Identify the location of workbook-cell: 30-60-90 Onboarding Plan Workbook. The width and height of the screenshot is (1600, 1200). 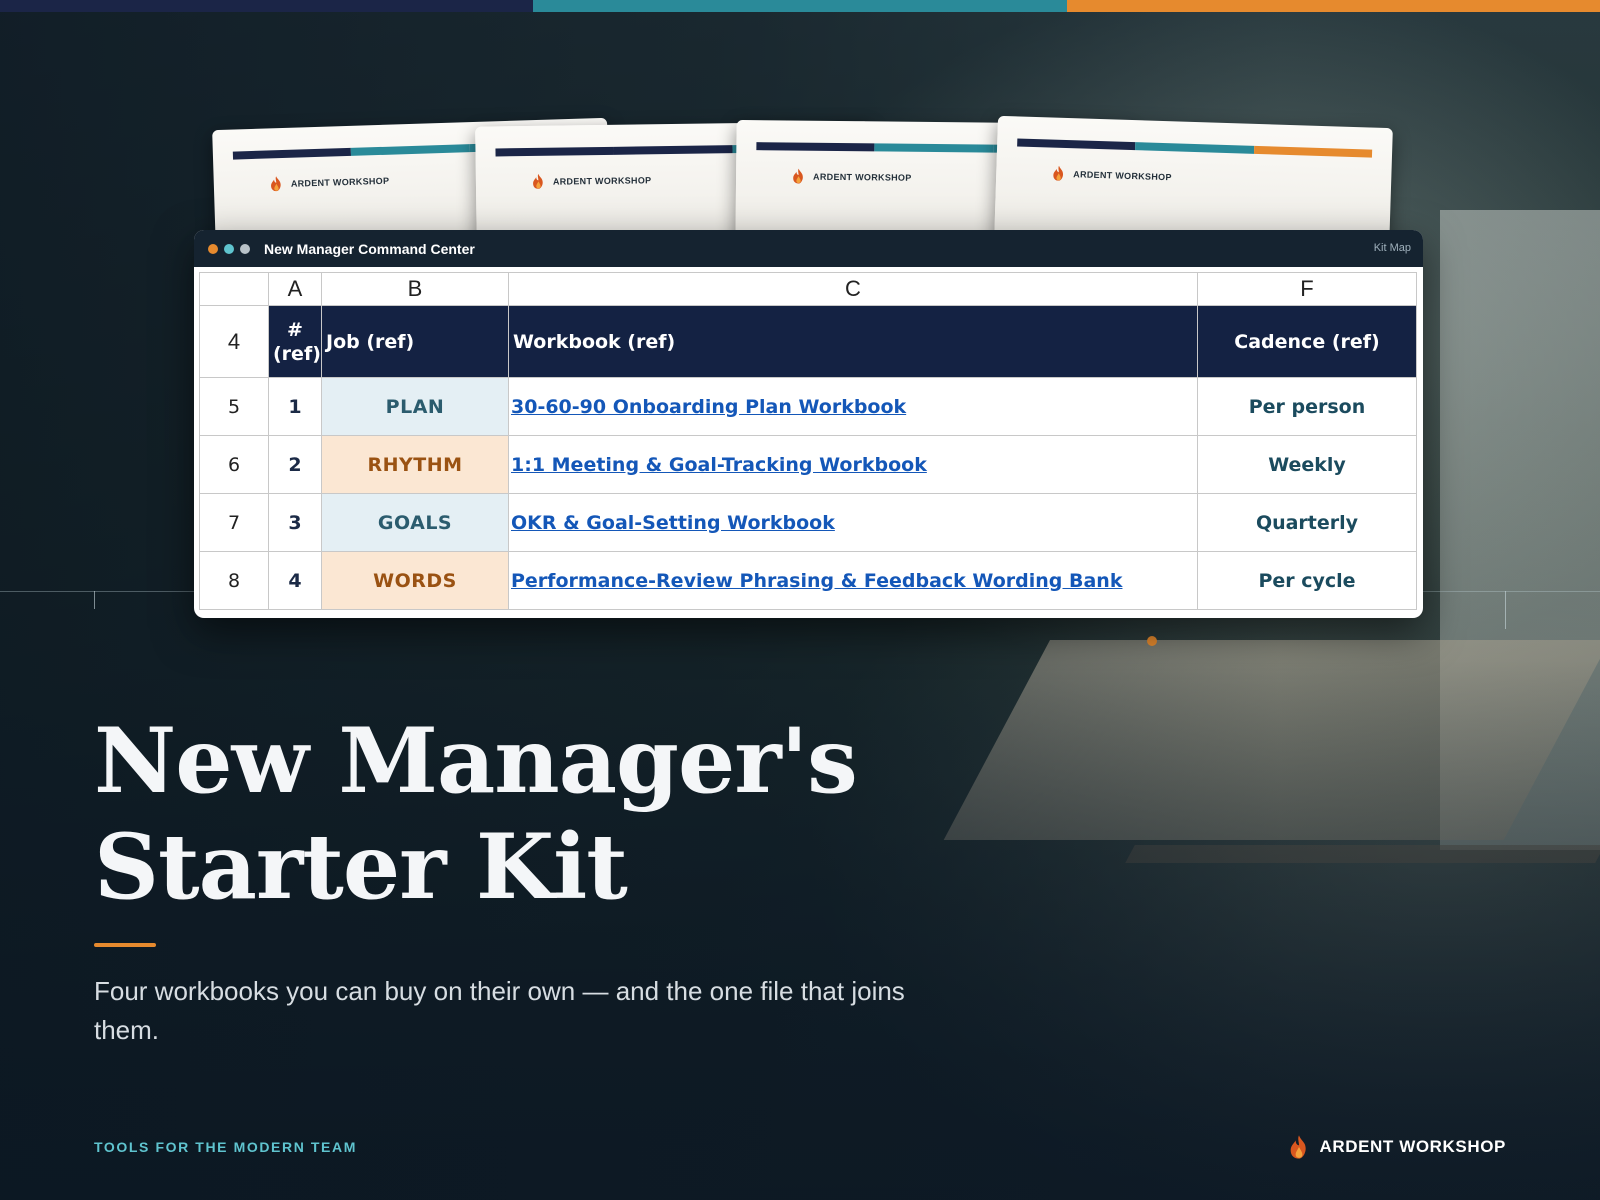
(853, 406).